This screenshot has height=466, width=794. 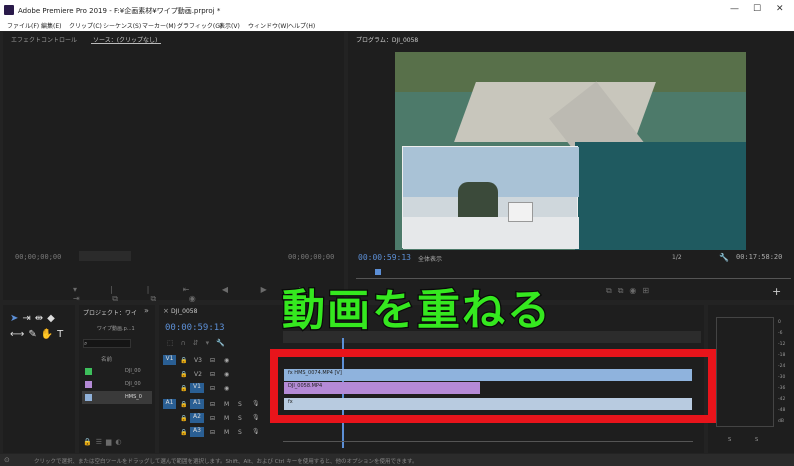 I want to click on solo-right-button: S, so click(x=756, y=440).